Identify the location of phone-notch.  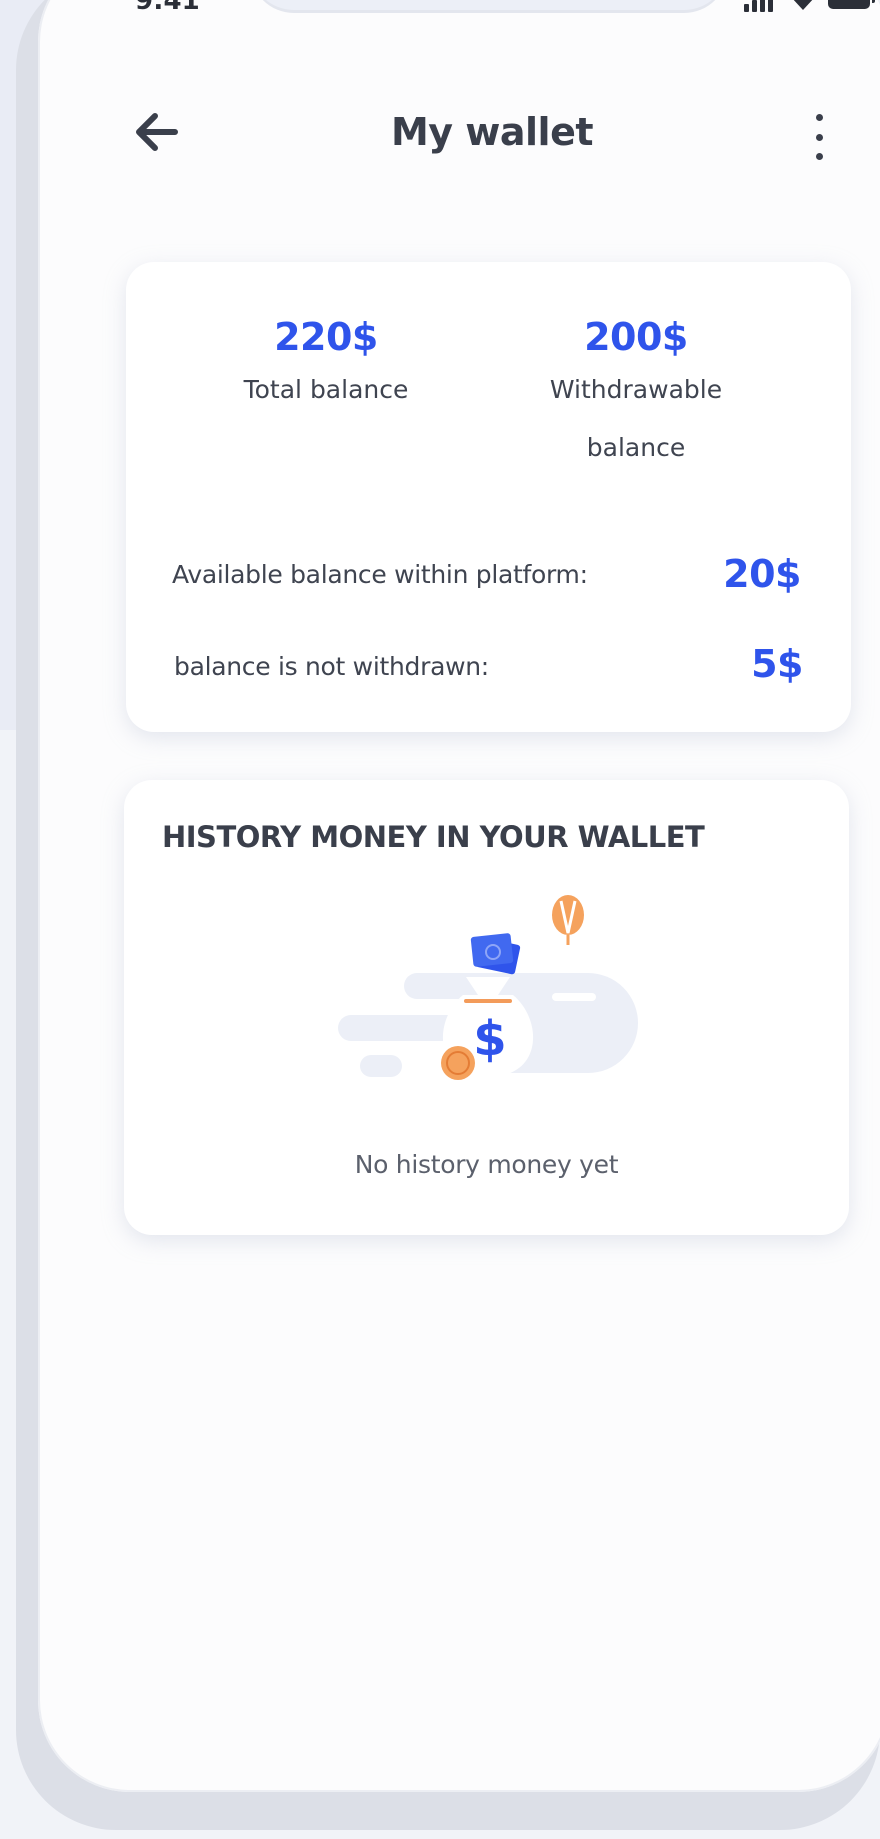
(489, 5).